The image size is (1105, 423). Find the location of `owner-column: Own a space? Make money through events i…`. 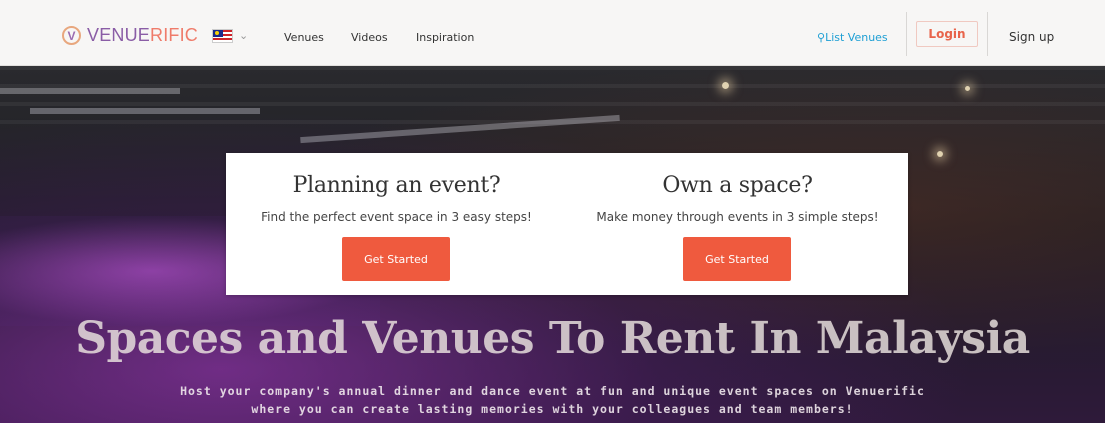

owner-column: Own a space? Make money through events i… is located at coordinates (737, 224).